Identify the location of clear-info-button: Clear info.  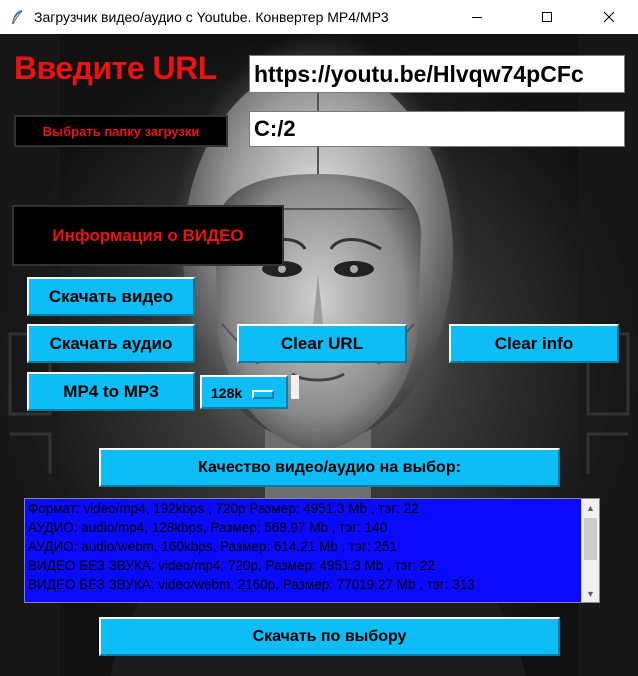
(534, 343).